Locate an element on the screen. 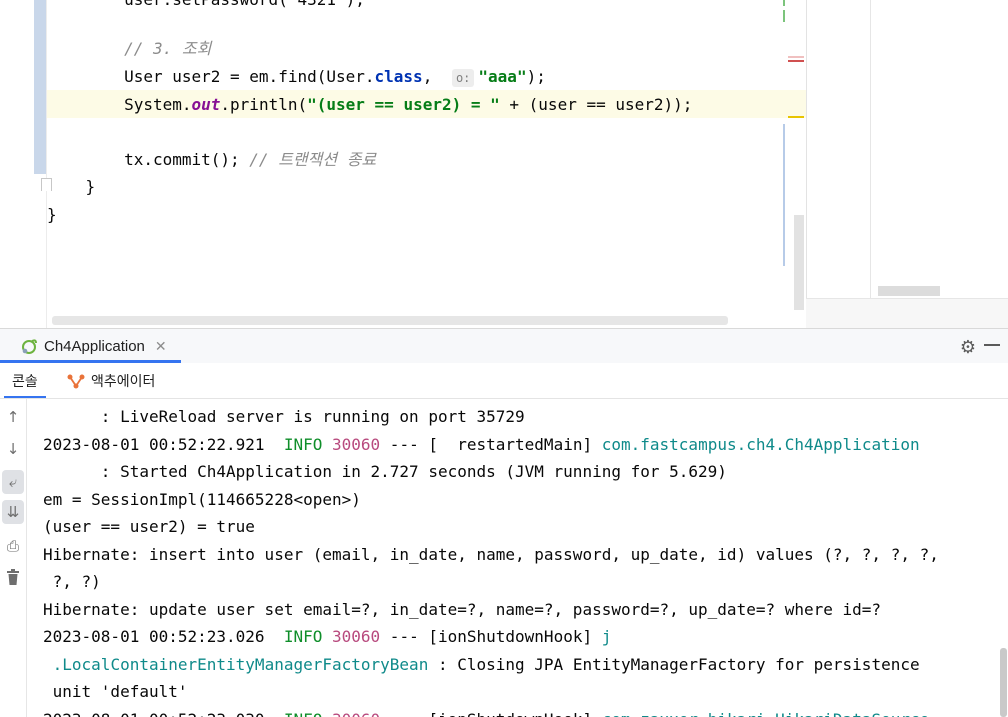  trash-icon-glyph is located at coordinates (13, 577).